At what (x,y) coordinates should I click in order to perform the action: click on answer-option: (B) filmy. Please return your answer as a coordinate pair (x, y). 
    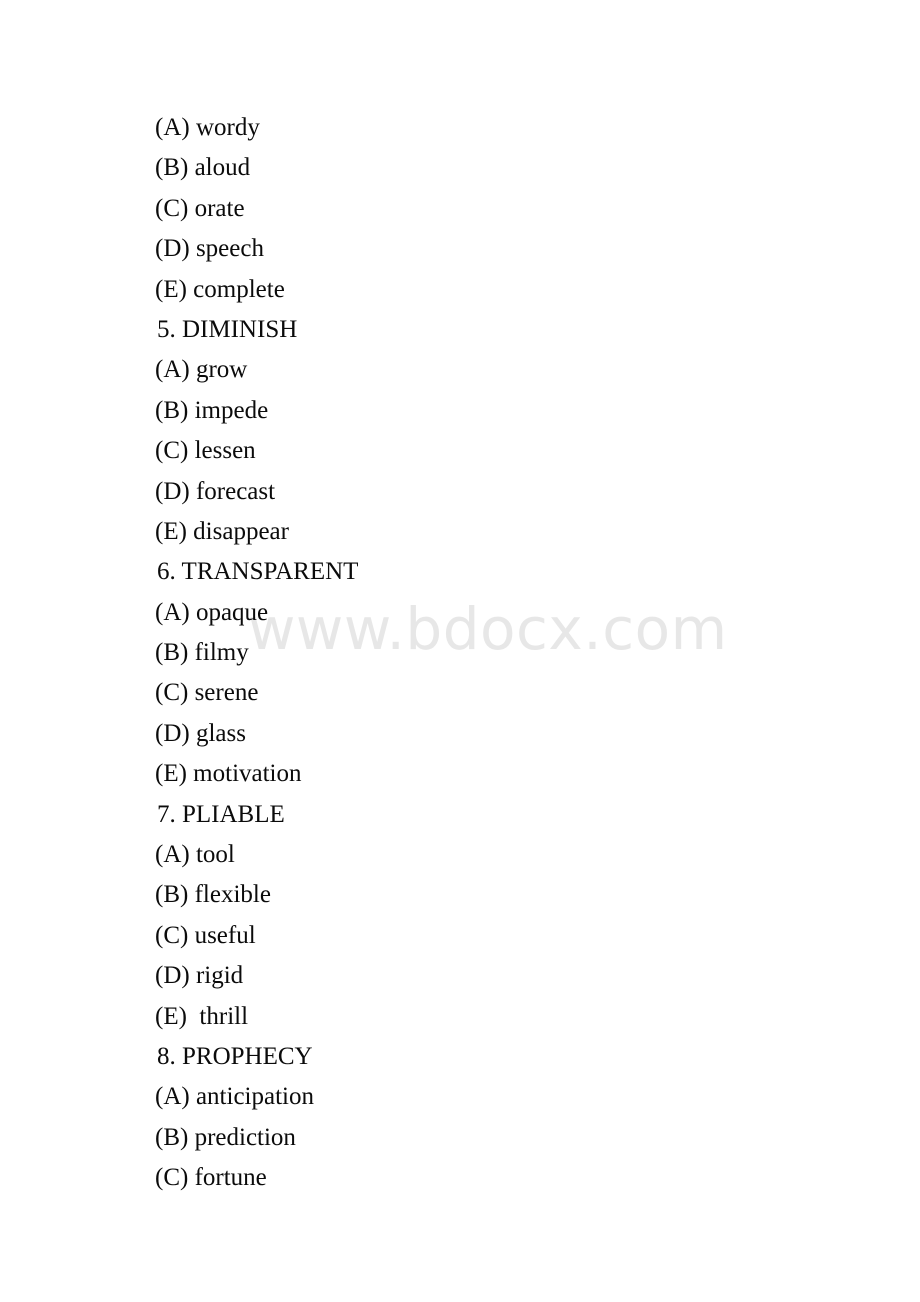
    Looking at the image, I should click on (202, 653).